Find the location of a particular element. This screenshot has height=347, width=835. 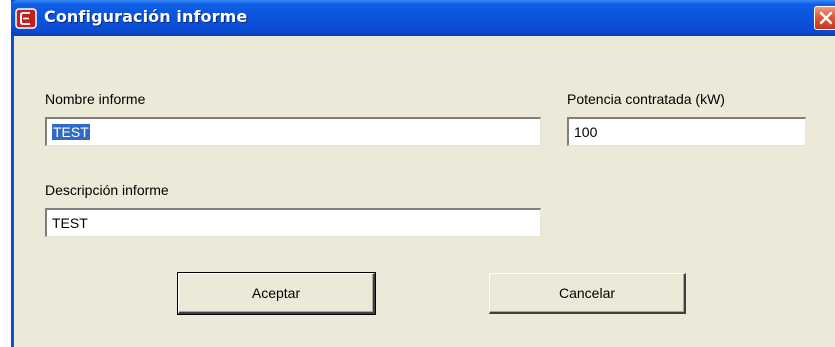

descripcion-informe-label: Descripción informe is located at coordinates (107, 190).